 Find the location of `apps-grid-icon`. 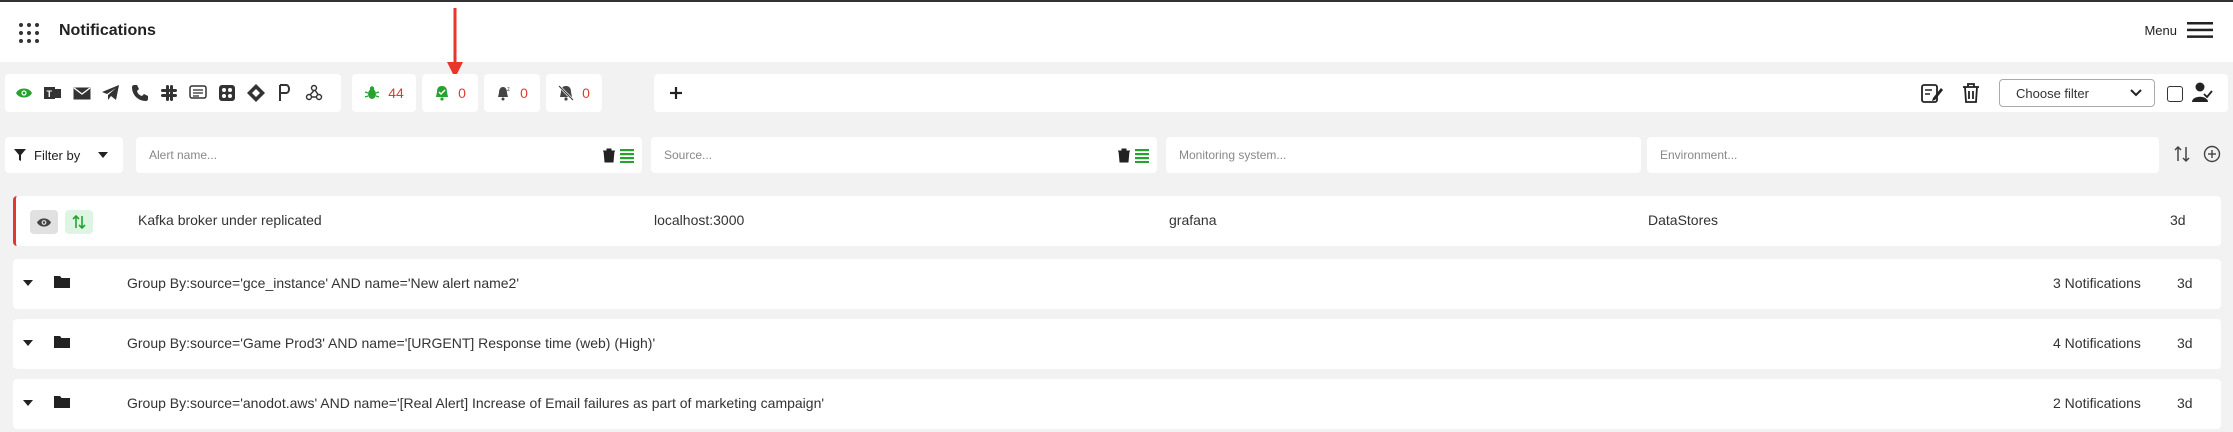

apps-grid-icon is located at coordinates (29, 33).